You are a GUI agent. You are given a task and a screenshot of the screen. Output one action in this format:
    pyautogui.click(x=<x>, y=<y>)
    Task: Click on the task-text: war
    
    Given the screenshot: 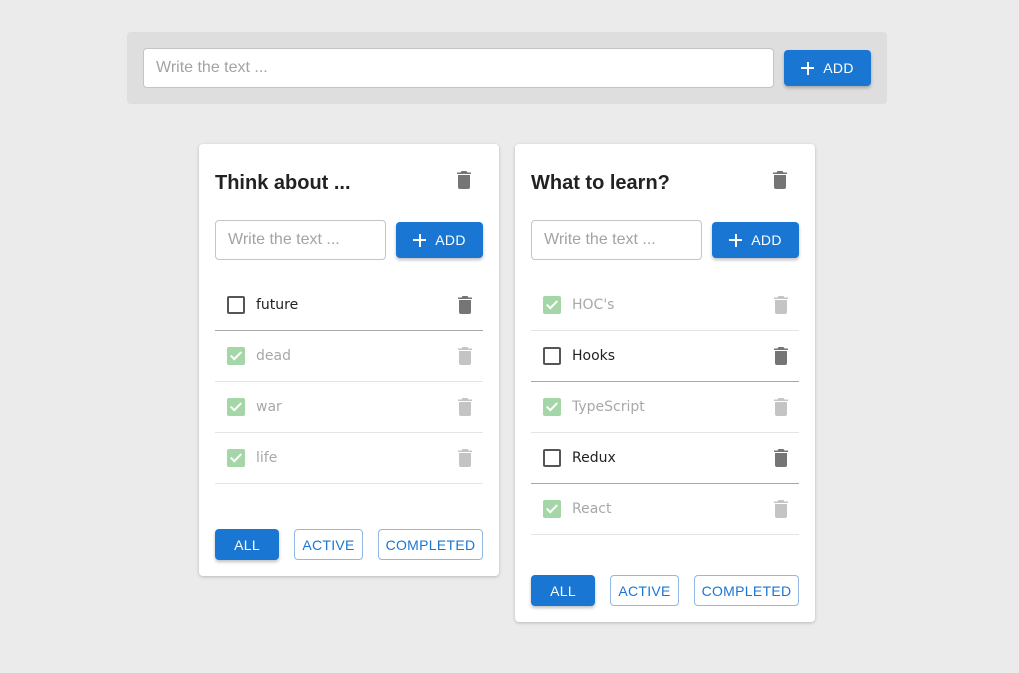 What is the action you would take?
    pyautogui.click(x=269, y=407)
    